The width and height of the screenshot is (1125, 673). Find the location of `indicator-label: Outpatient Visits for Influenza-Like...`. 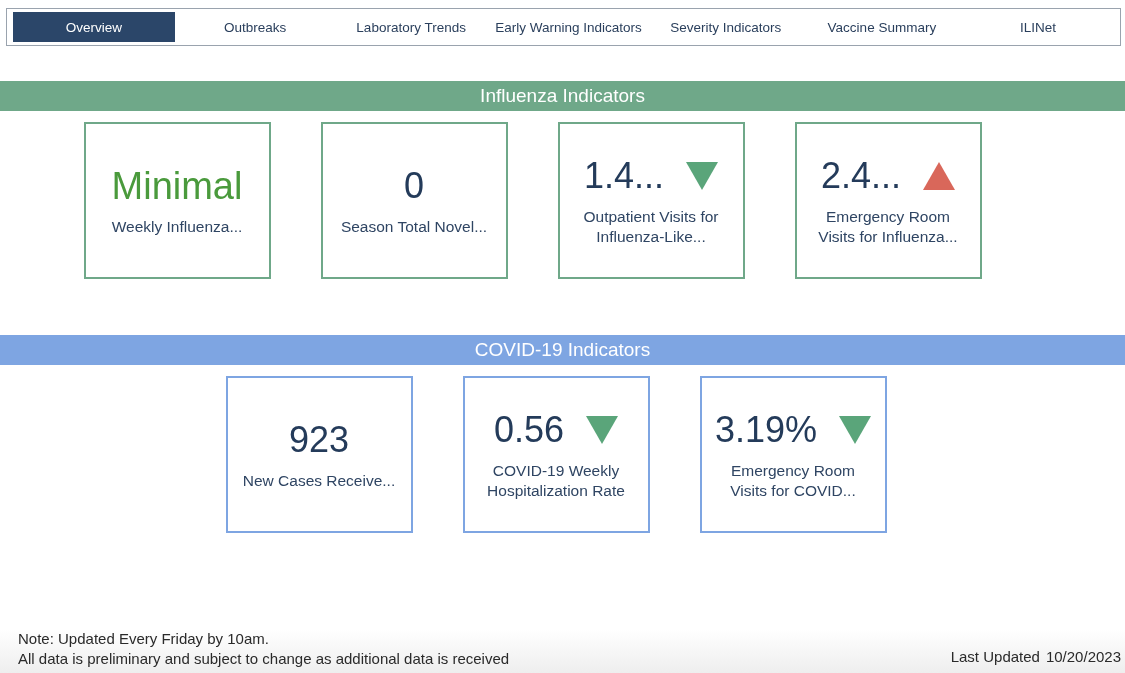

indicator-label: Outpatient Visits for Influenza-Like... is located at coordinates (651, 226).